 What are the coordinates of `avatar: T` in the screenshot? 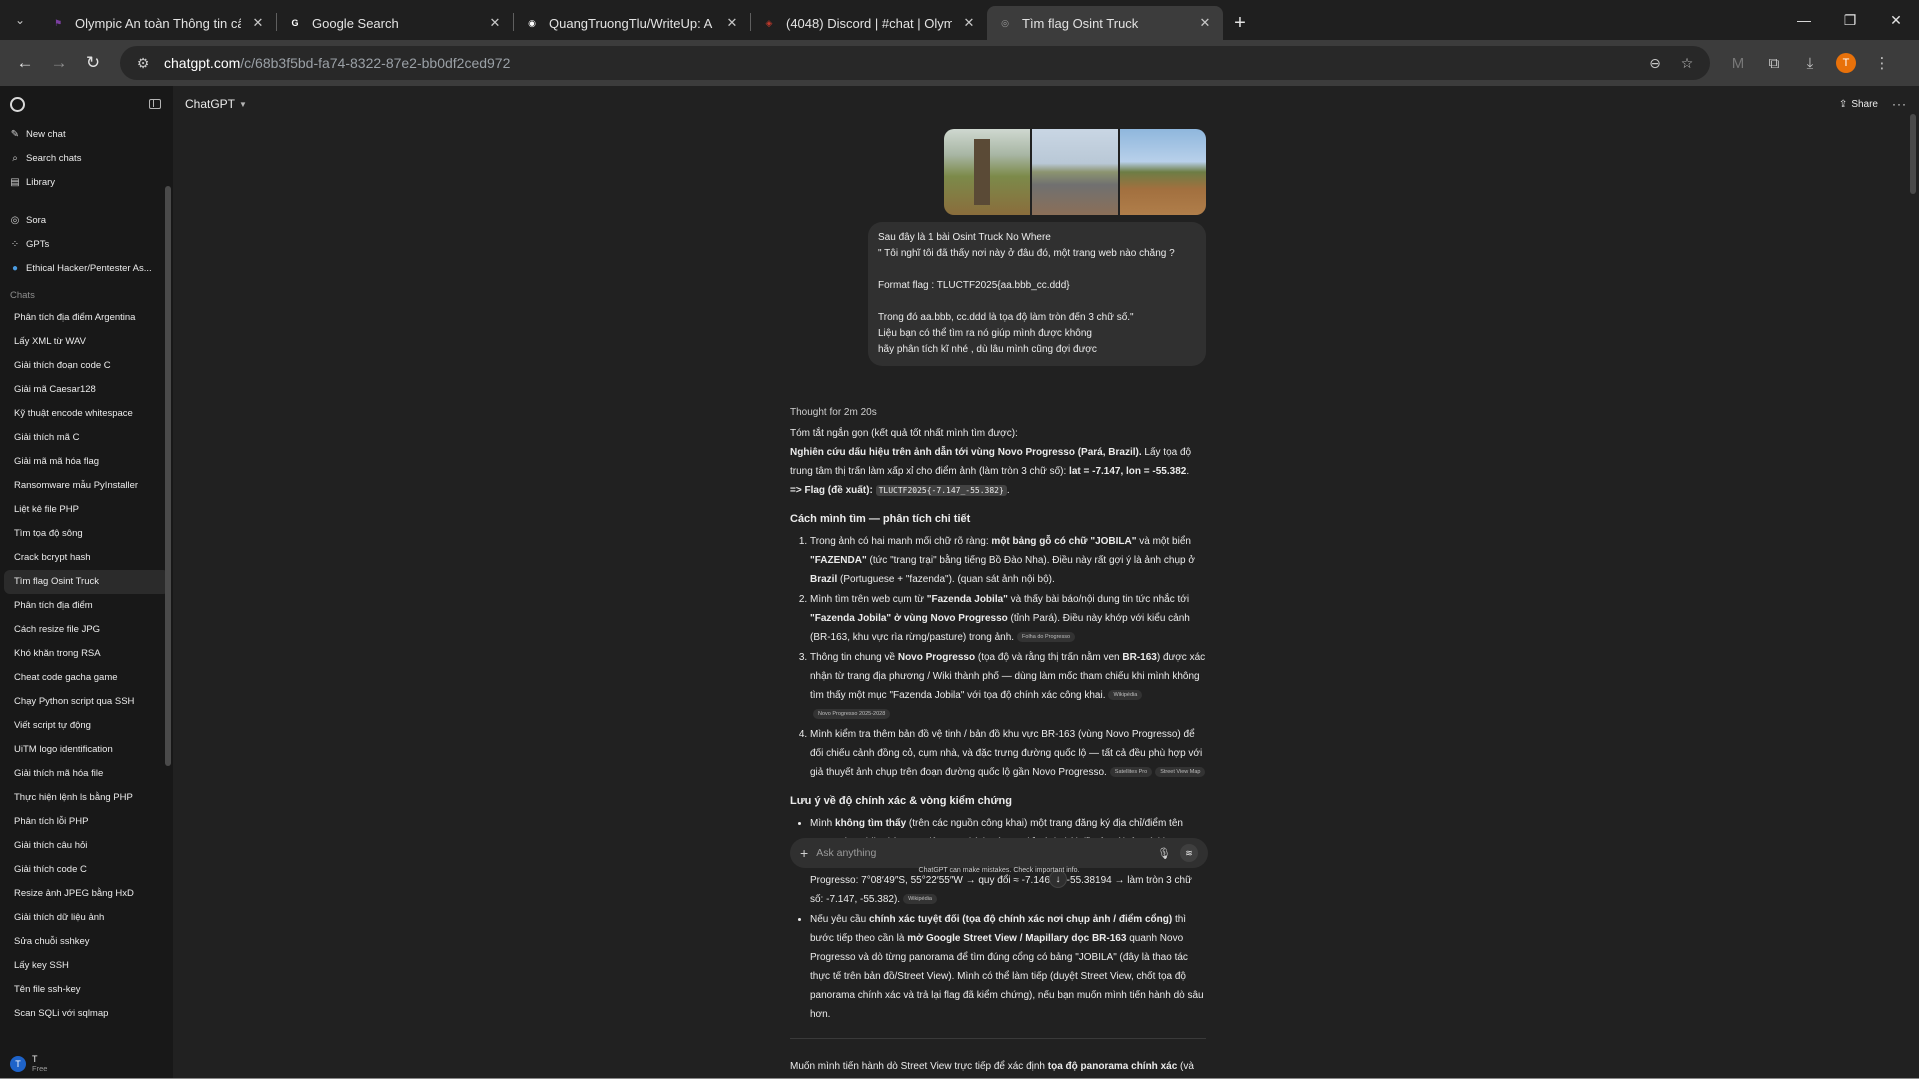 It's located at (18, 1064).